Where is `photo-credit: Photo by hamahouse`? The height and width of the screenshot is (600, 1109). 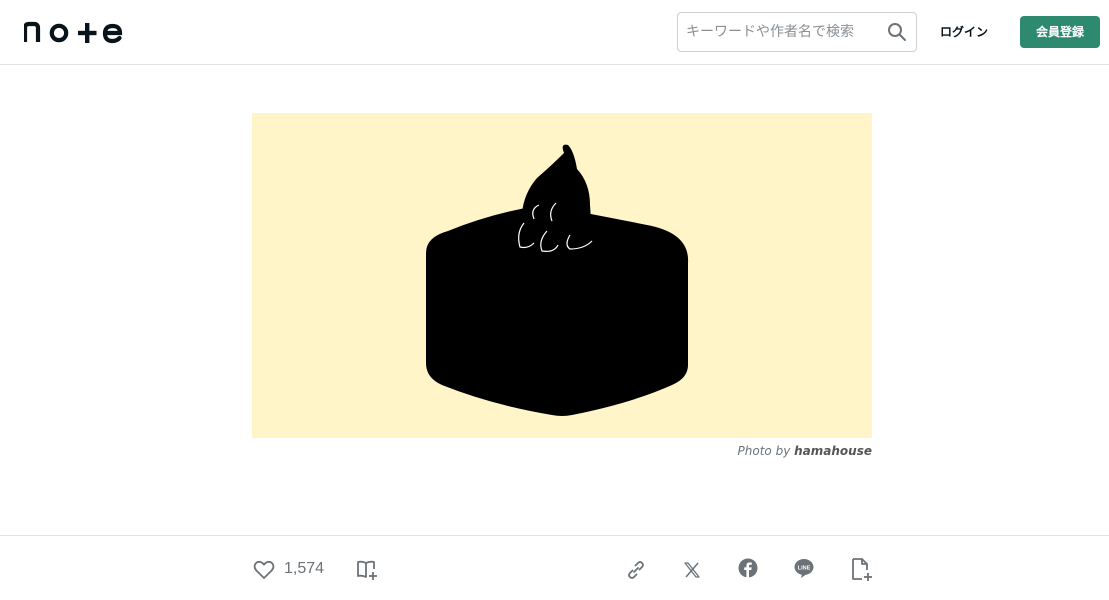 photo-credit: Photo by hamahouse is located at coordinates (736, 451).